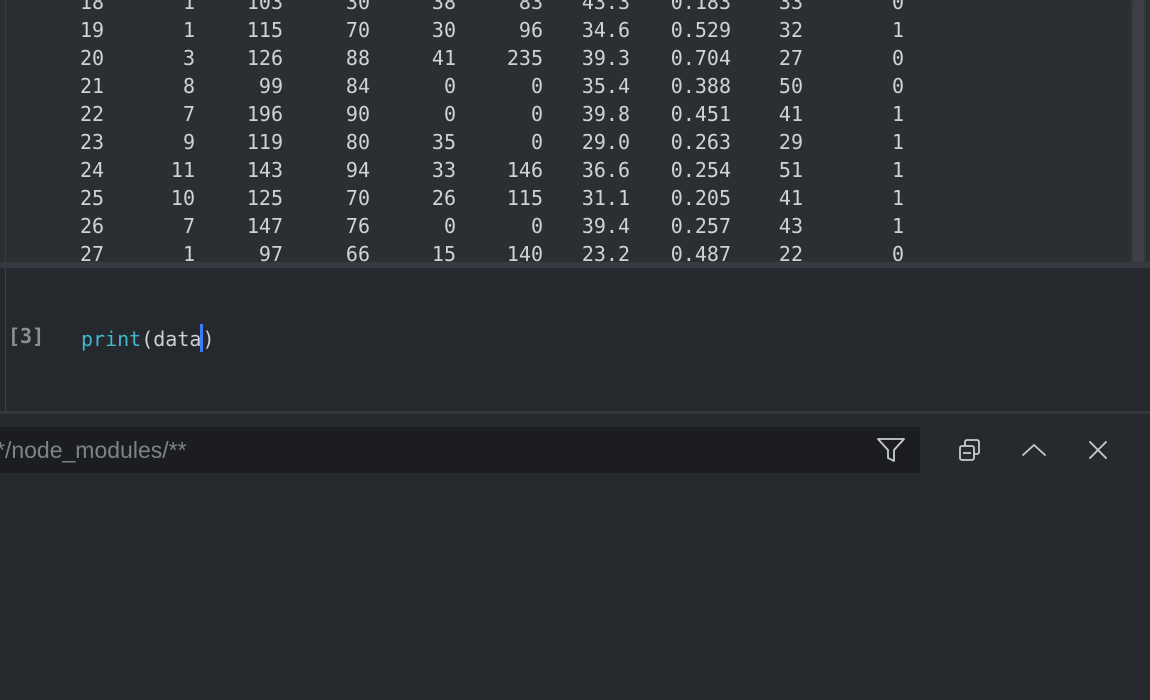 The height and width of the screenshot is (700, 1150). I want to click on output-cell-value: 0.254, so click(700, 170).